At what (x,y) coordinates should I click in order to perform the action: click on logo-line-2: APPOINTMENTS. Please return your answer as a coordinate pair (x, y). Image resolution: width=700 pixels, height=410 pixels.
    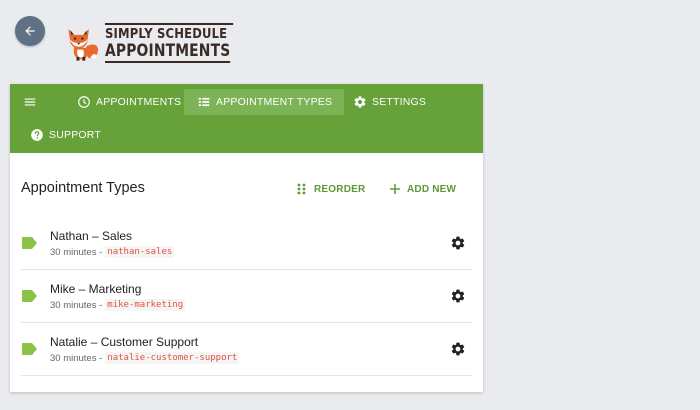
    Looking at the image, I should click on (167, 52).